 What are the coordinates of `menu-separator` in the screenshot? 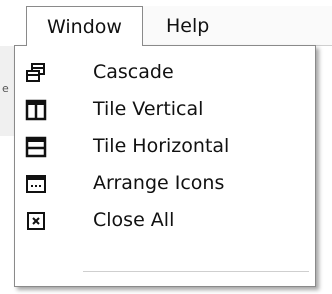 It's located at (196, 271).